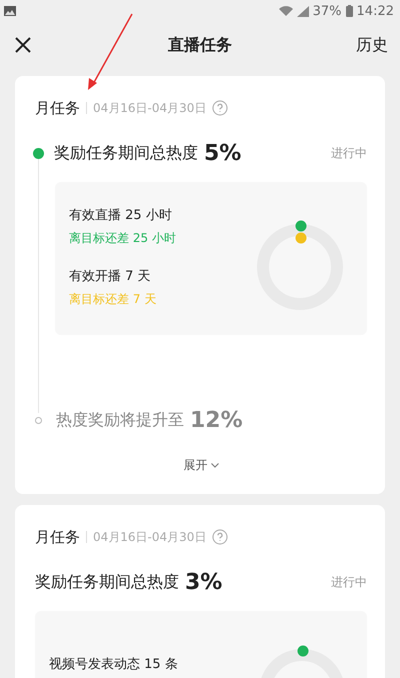  I want to click on milestone-value: 12%, so click(216, 420).